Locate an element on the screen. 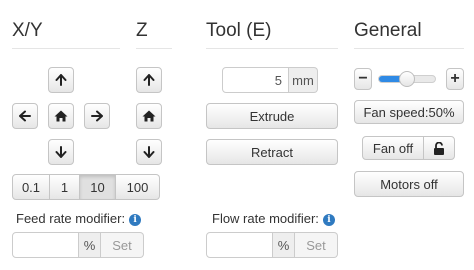 This screenshot has height=270, width=474. z-heading: Z is located at coordinates (142, 30).